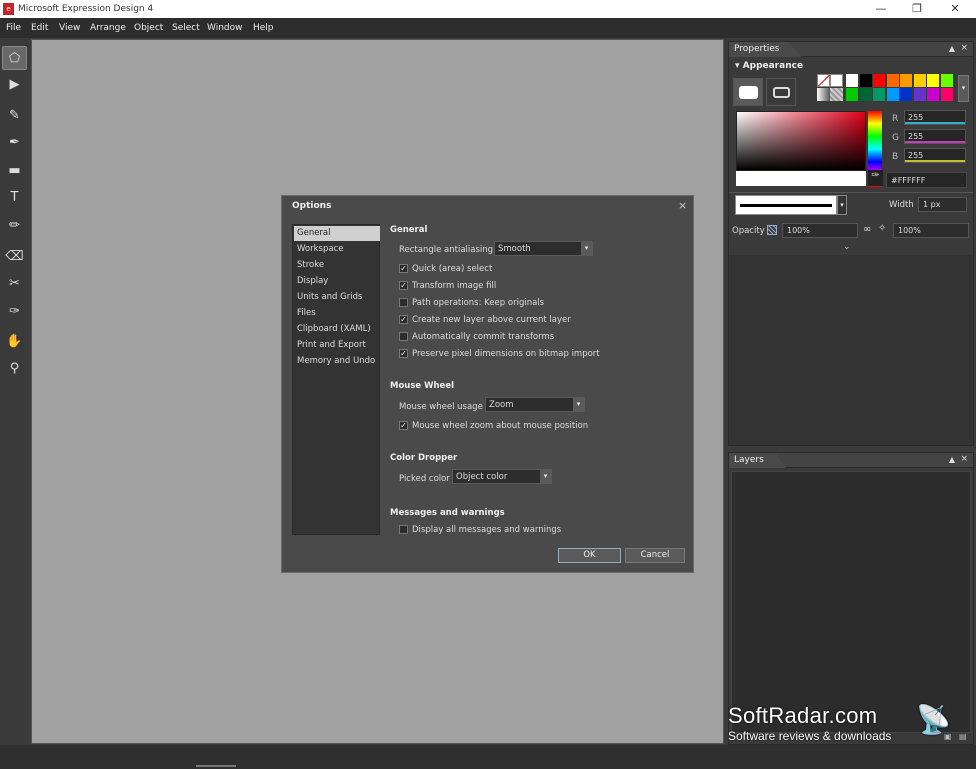 This screenshot has height=769, width=976. Describe the element at coordinates (810, 736) in the screenshot. I see `watermark-subtitle: Software reviews & downloads` at that location.